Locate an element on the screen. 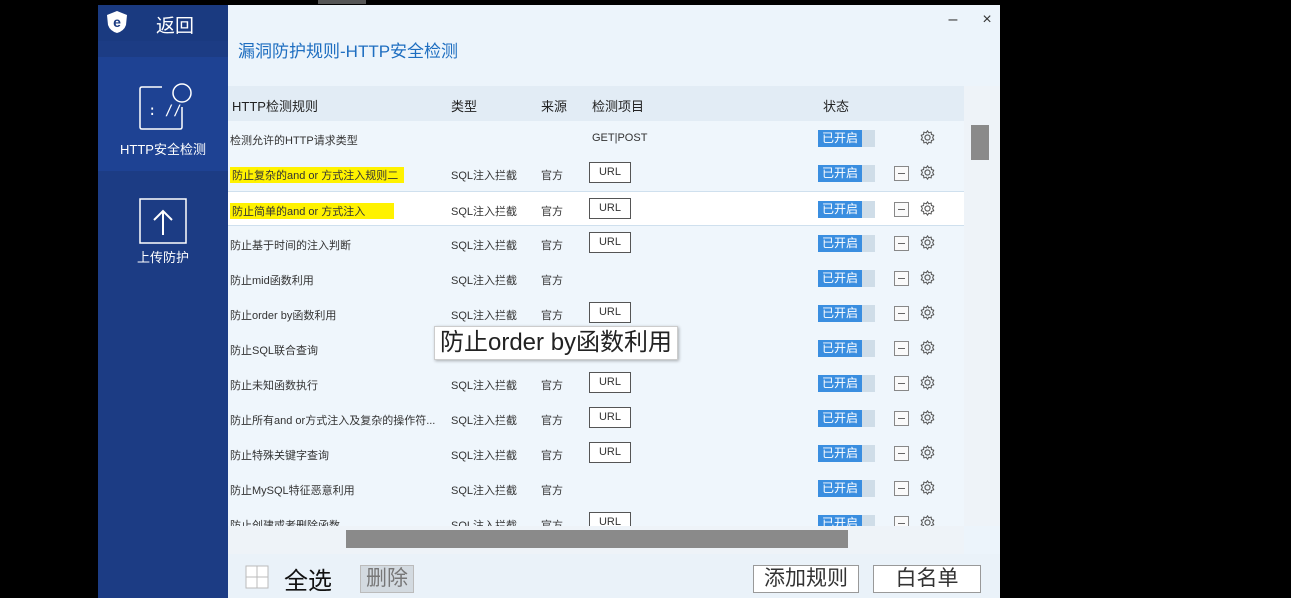  table-row: 检测允许的HTTP请求类型 GET|POST 已开启 is located at coordinates (596, 138).